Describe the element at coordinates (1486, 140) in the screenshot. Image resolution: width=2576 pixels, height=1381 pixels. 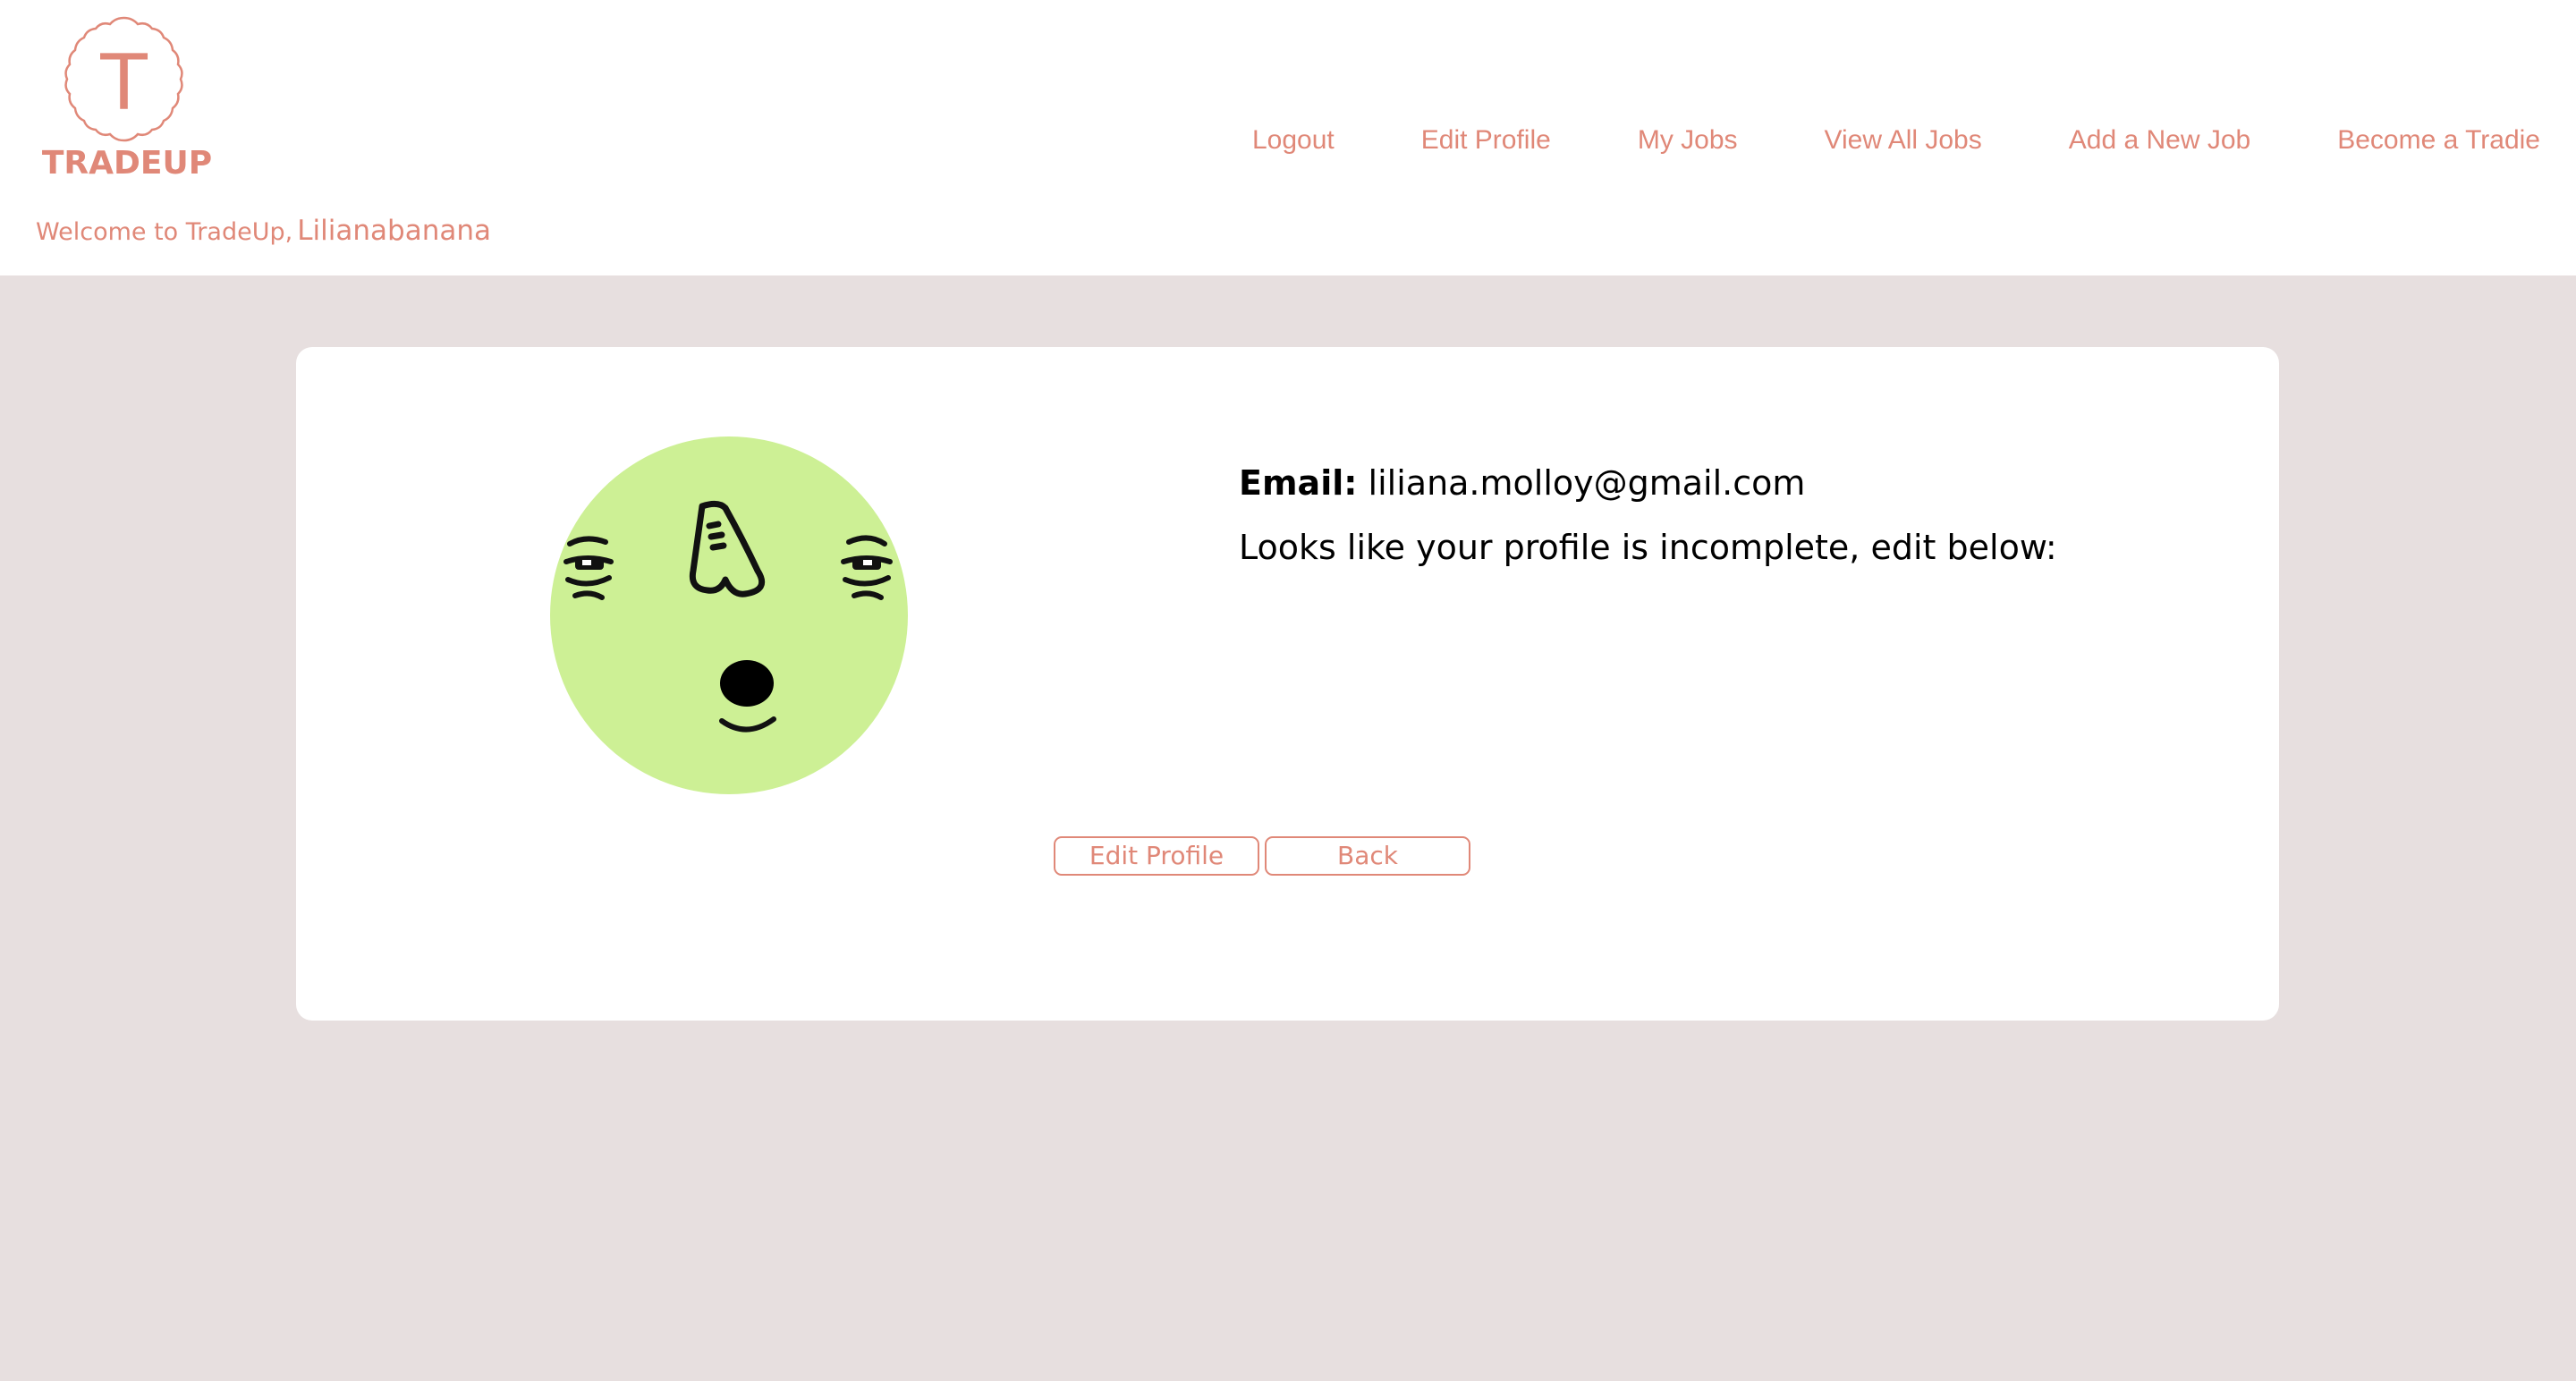
I see `nav-edit-profile: Edit Profile` at that location.